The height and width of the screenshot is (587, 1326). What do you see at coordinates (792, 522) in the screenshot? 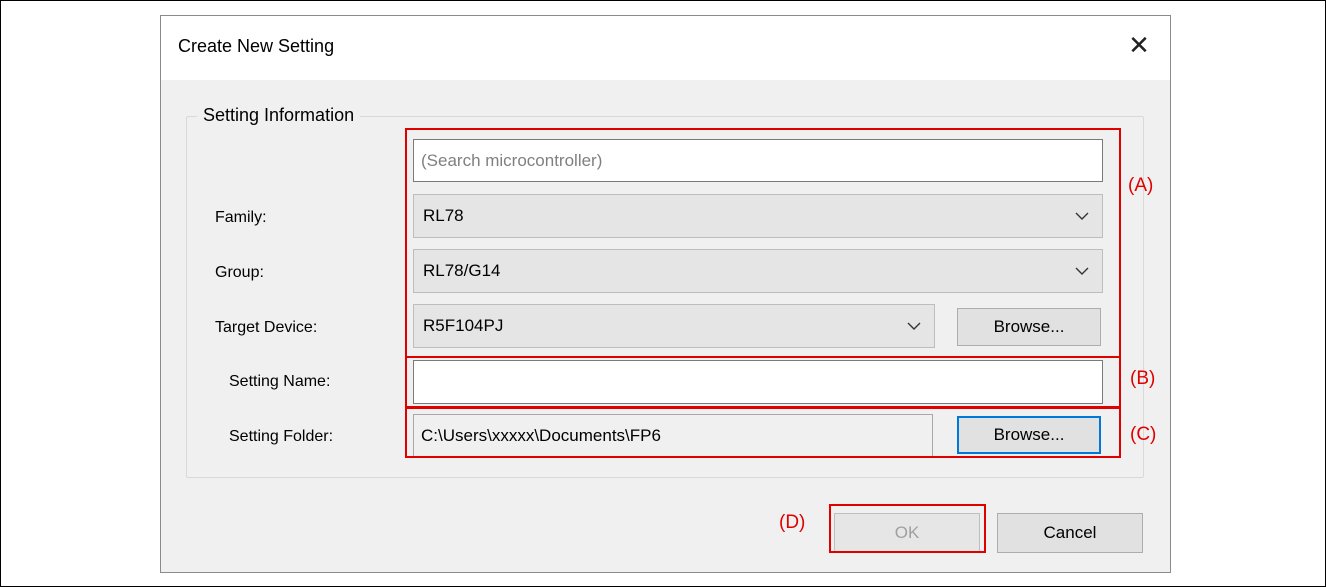
I see `annotation-label-d: (D)` at bounding box center [792, 522].